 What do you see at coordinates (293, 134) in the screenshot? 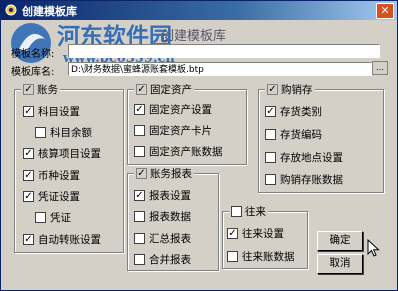
I see `checkbox-stock-code: 存货编码` at bounding box center [293, 134].